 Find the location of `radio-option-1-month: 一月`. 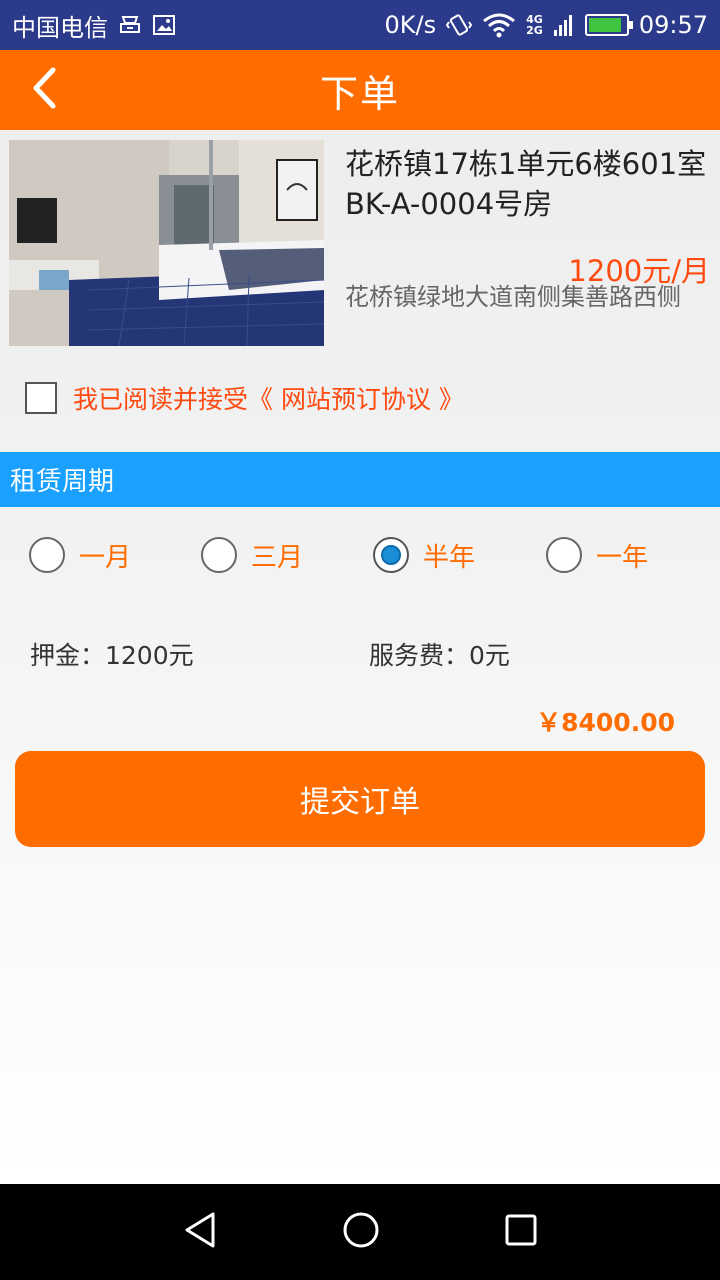

radio-option-1-month: 一月 is located at coordinates (80, 555).